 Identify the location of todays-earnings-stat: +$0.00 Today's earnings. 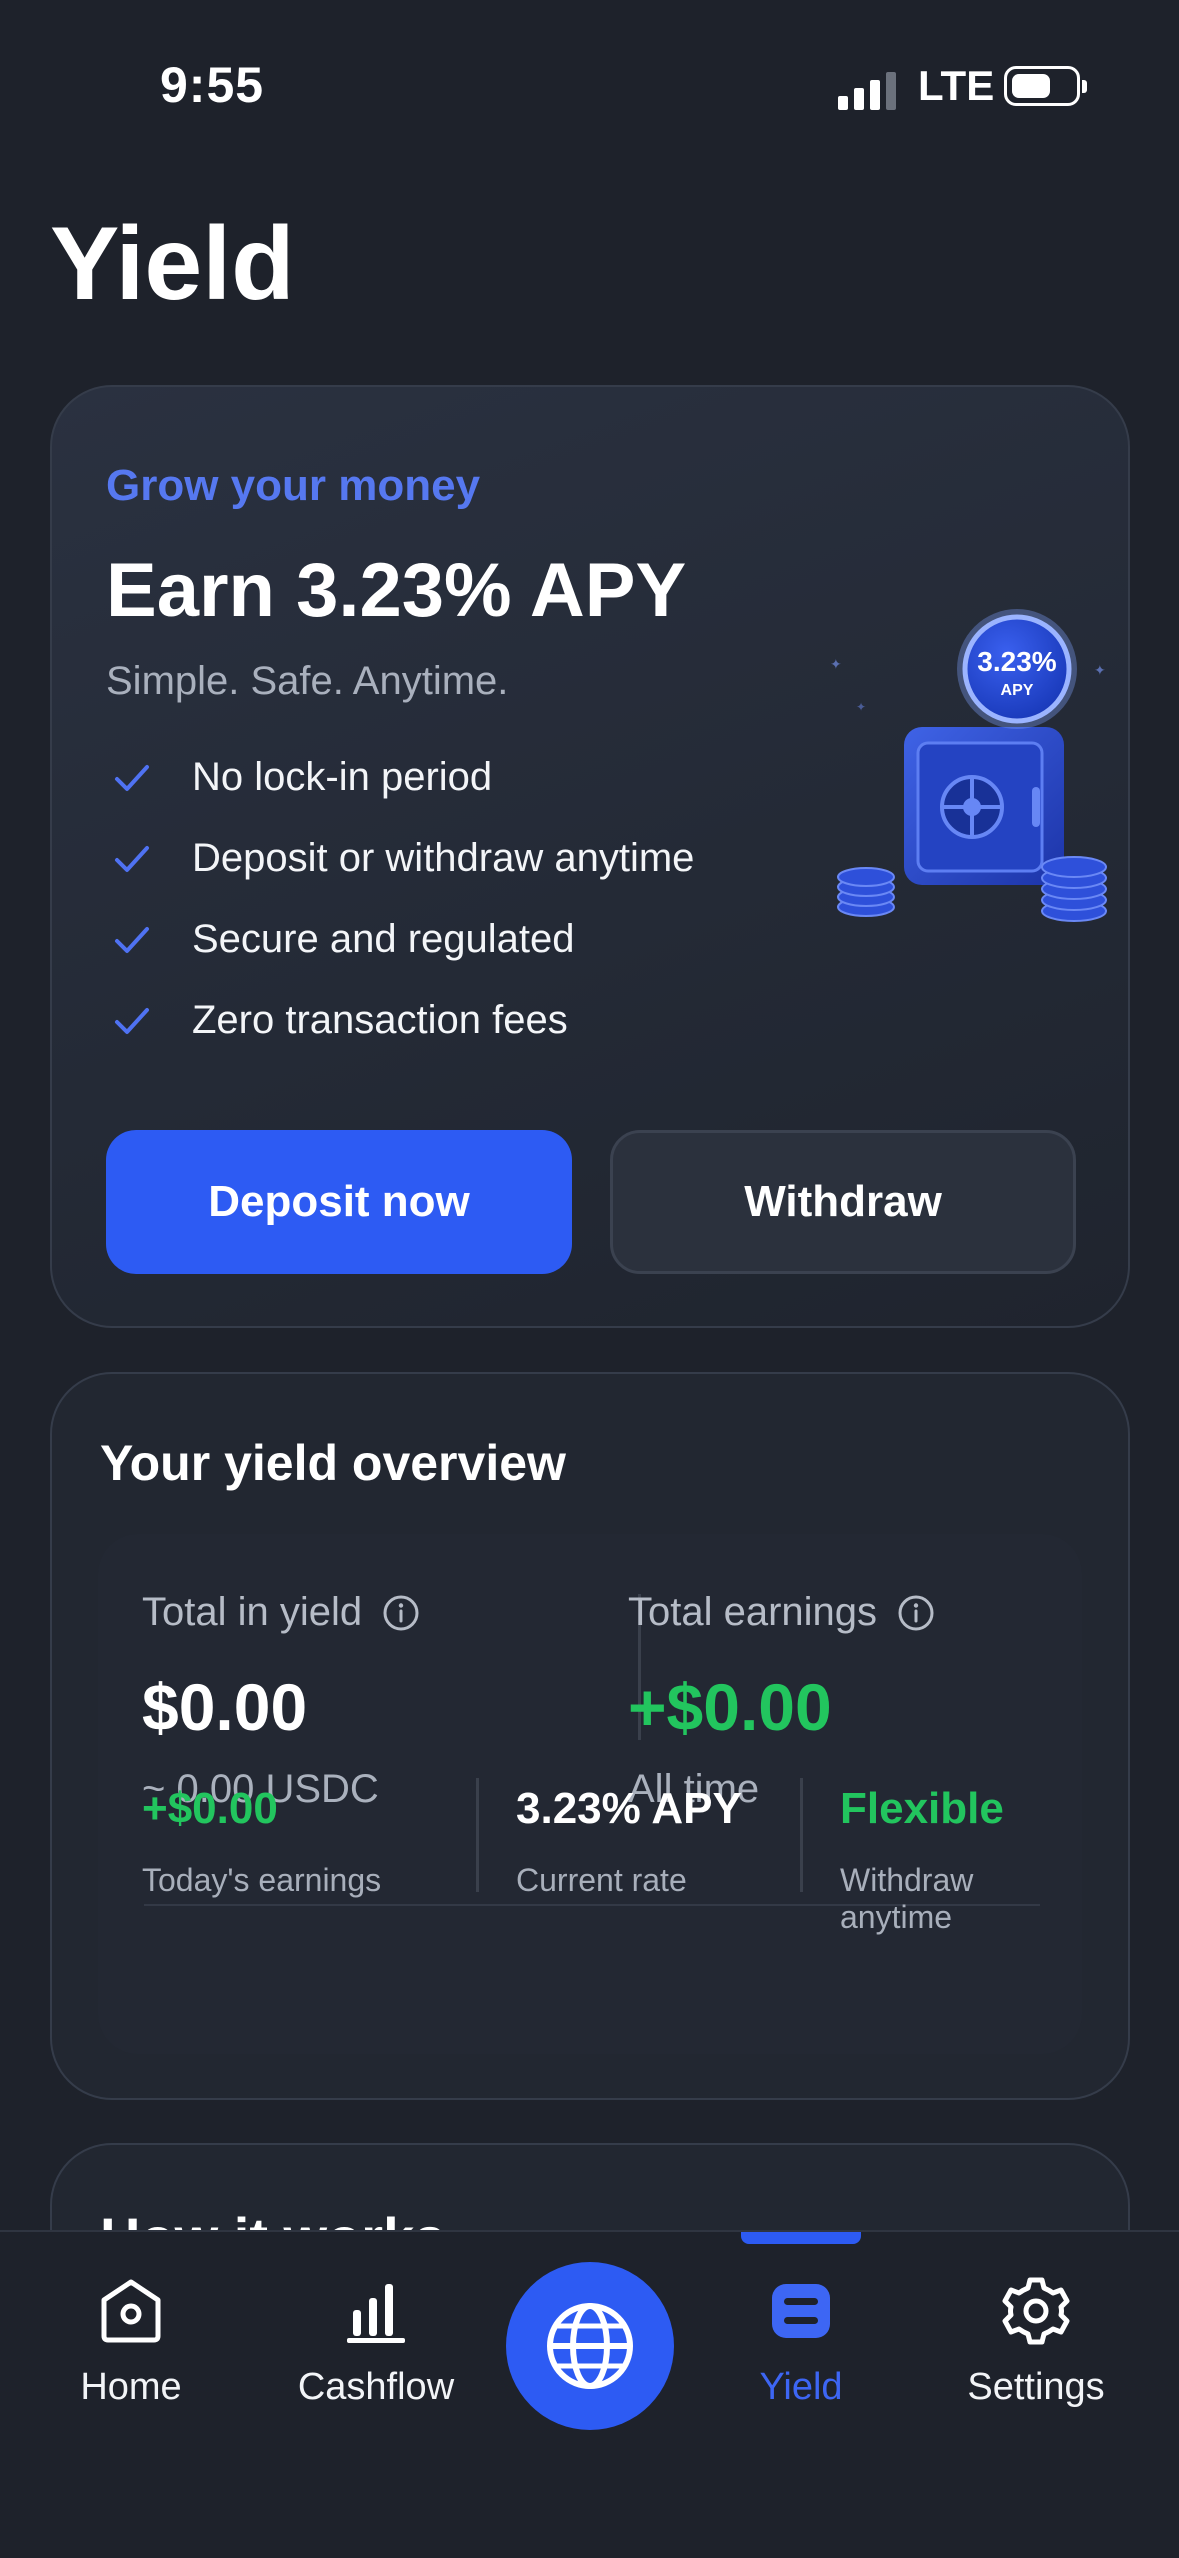
(261, 1841).